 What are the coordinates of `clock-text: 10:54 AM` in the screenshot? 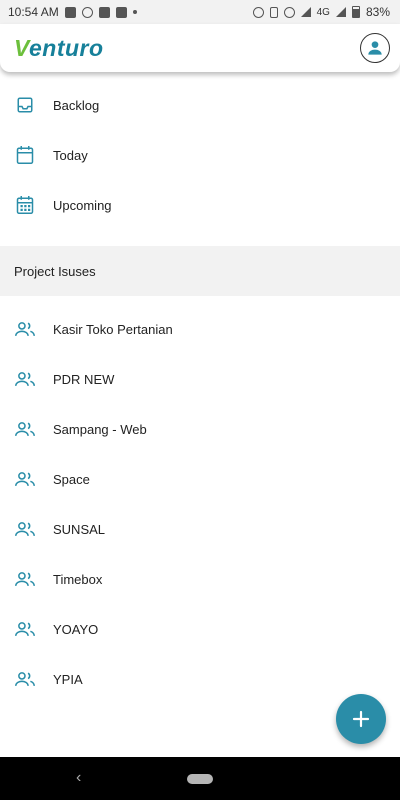 It's located at (33, 12).